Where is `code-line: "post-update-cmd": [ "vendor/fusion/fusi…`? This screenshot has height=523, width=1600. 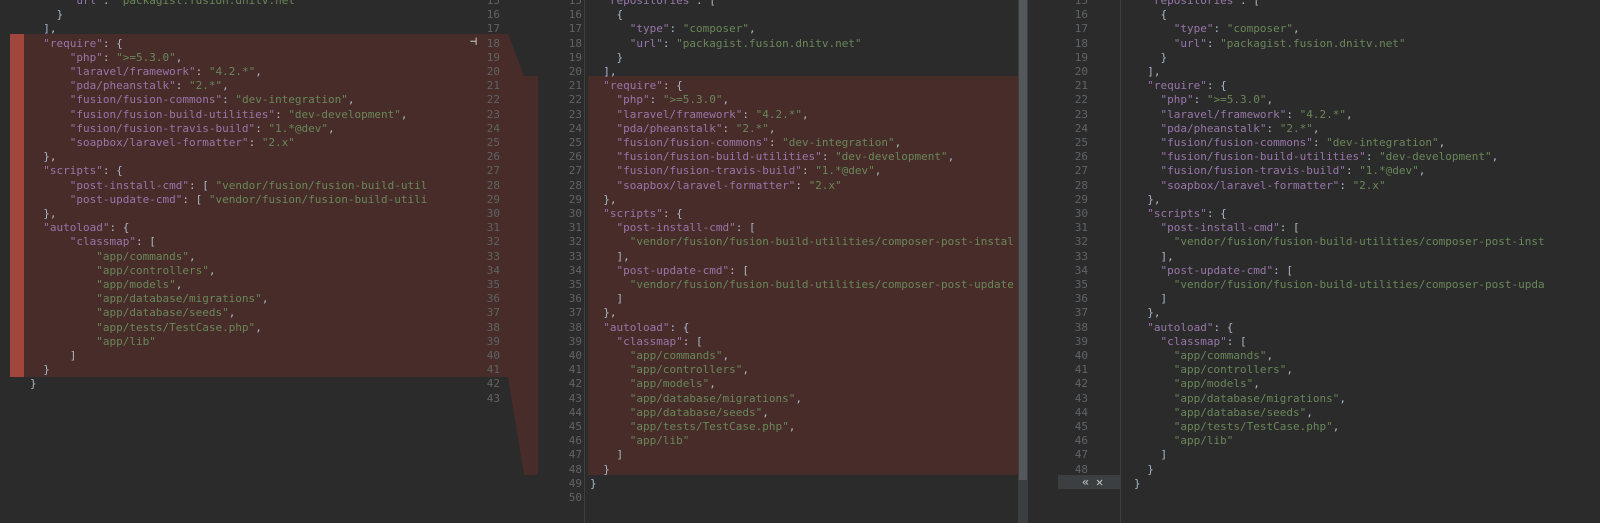
code-line: "post-update-cmd": [ "vendor/fusion/fusi… is located at coordinates (241, 200).